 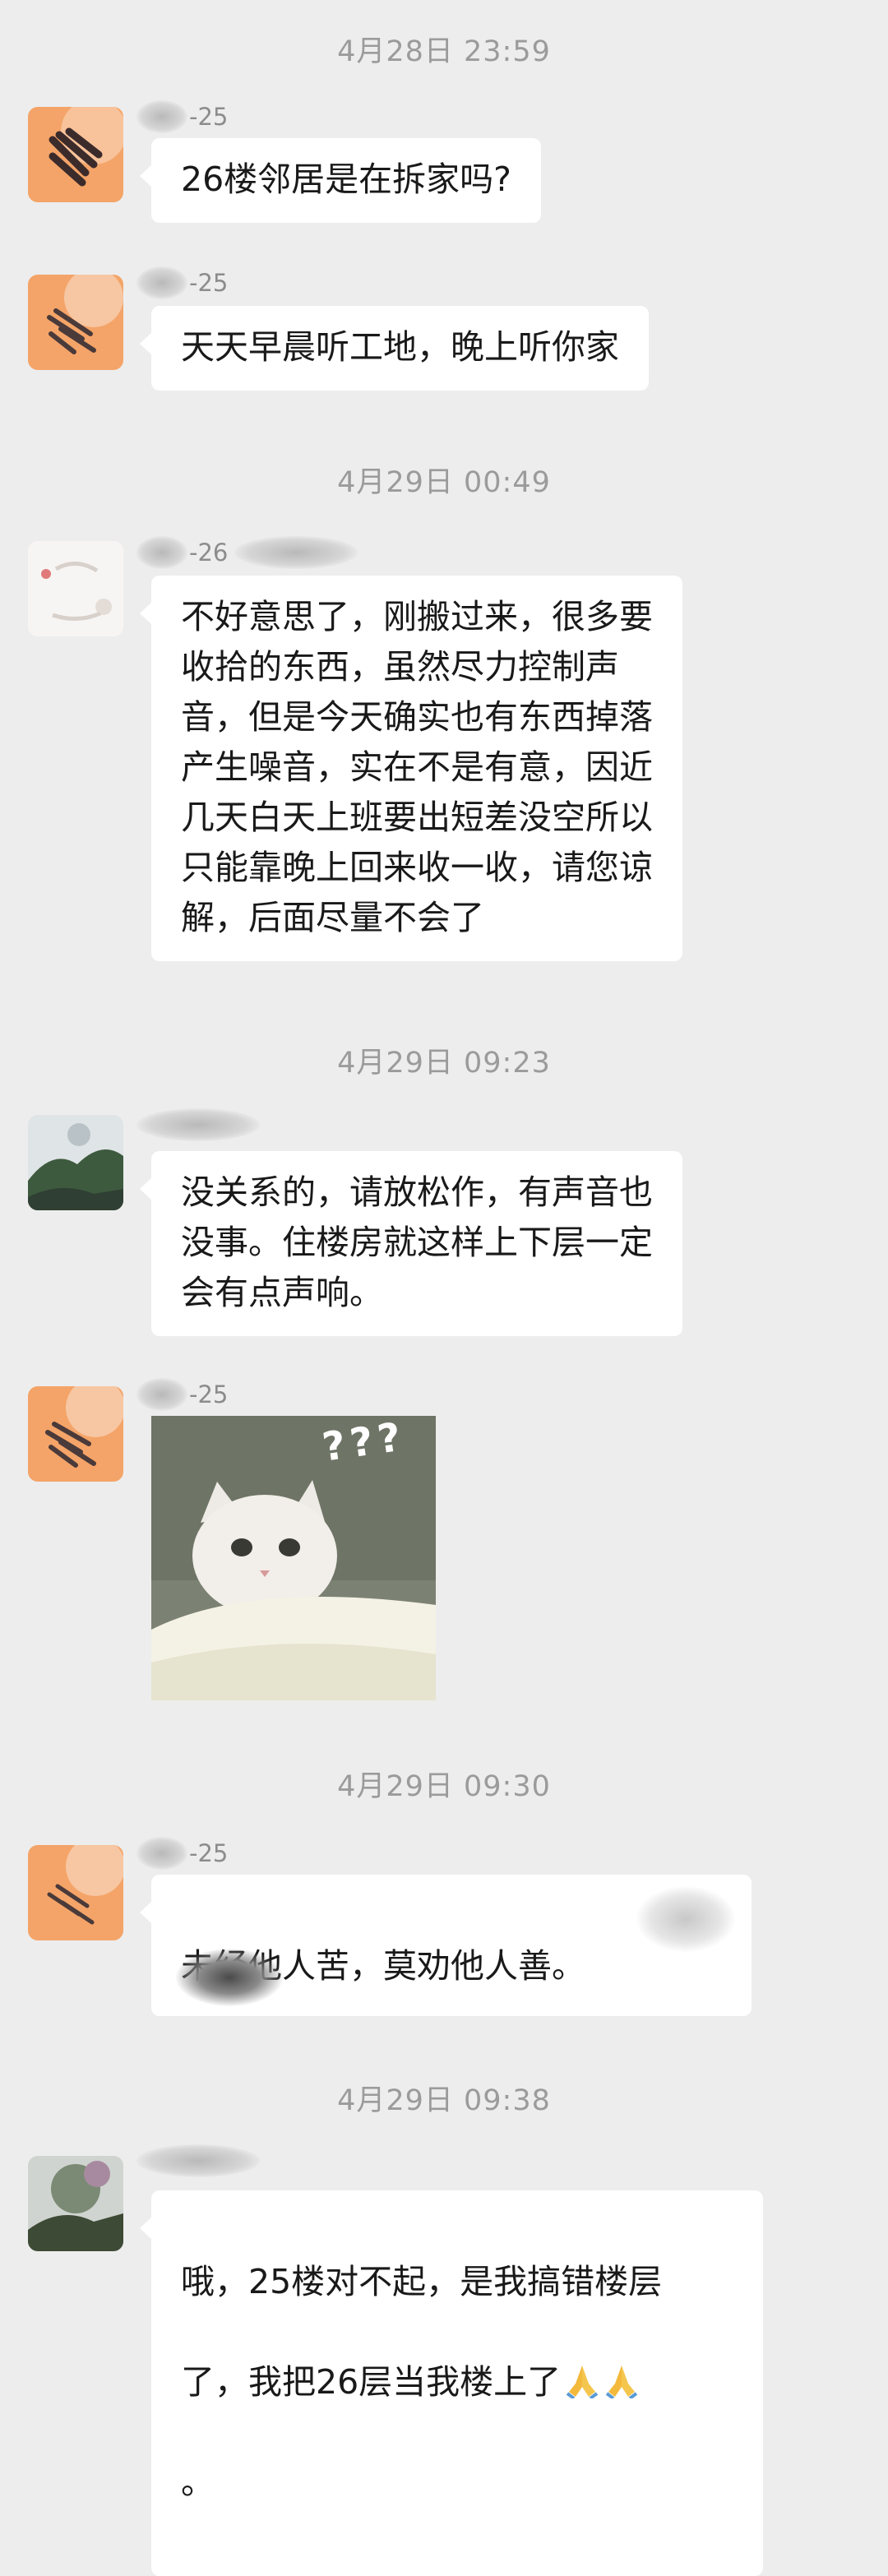 What do you see at coordinates (371, 2382) in the screenshot?
I see `message-text-segment: 了，我把26层当我楼上了` at bounding box center [371, 2382].